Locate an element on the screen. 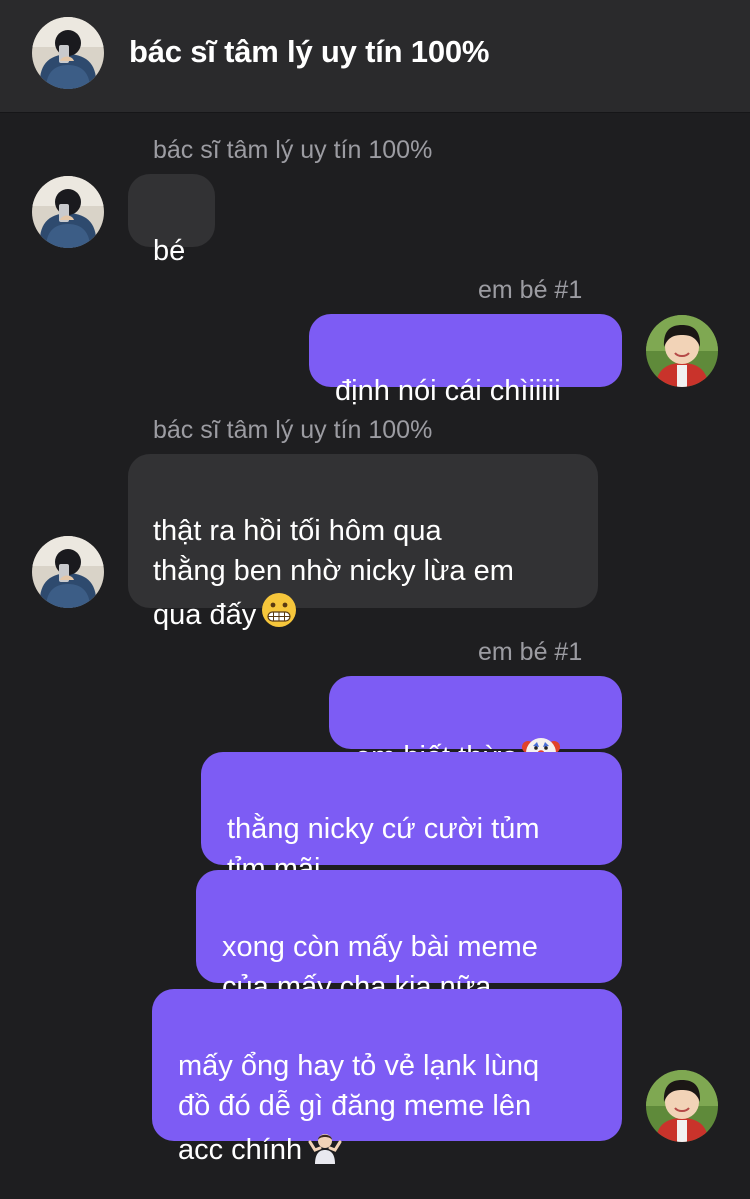 This screenshot has height=1199, width=750. message-text: bé is located at coordinates (169, 251).